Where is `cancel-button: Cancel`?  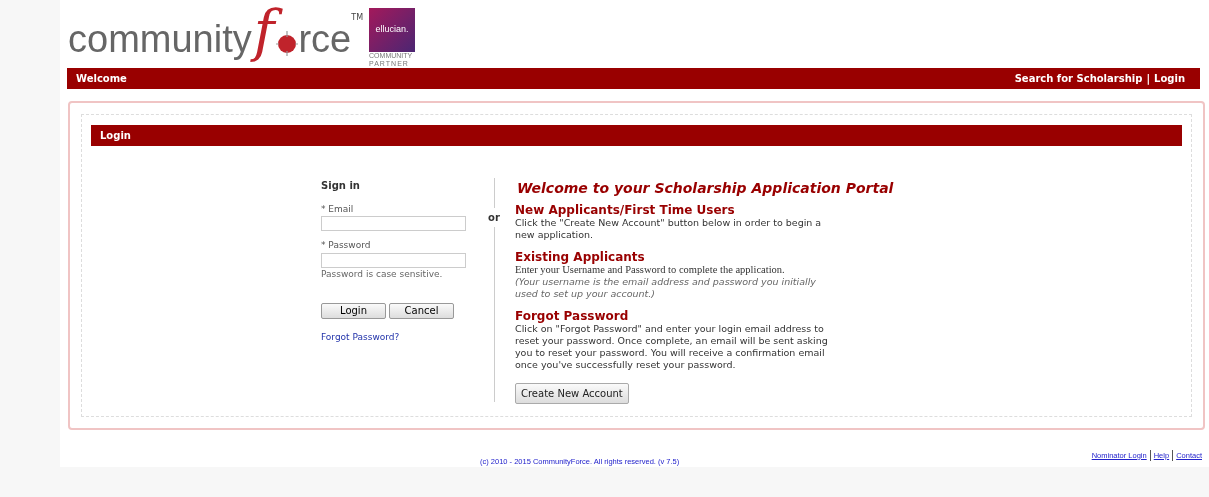
cancel-button: Cancel is located at coordinates (421, 311).